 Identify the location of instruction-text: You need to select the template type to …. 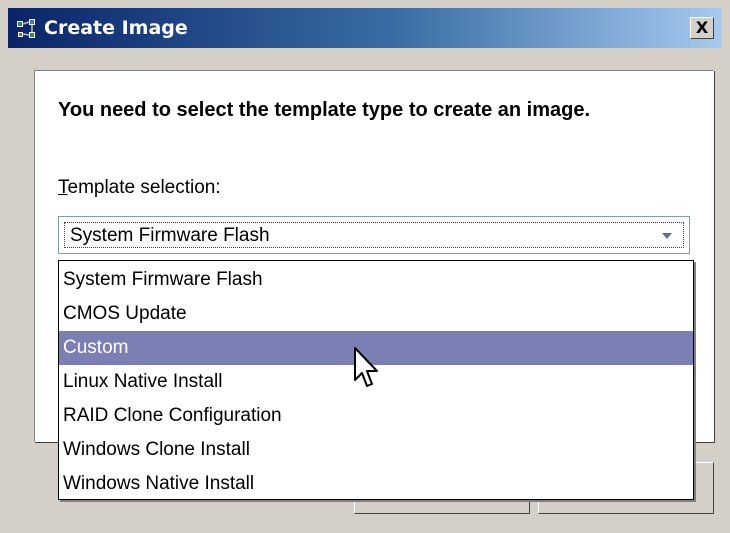
(324, 110).